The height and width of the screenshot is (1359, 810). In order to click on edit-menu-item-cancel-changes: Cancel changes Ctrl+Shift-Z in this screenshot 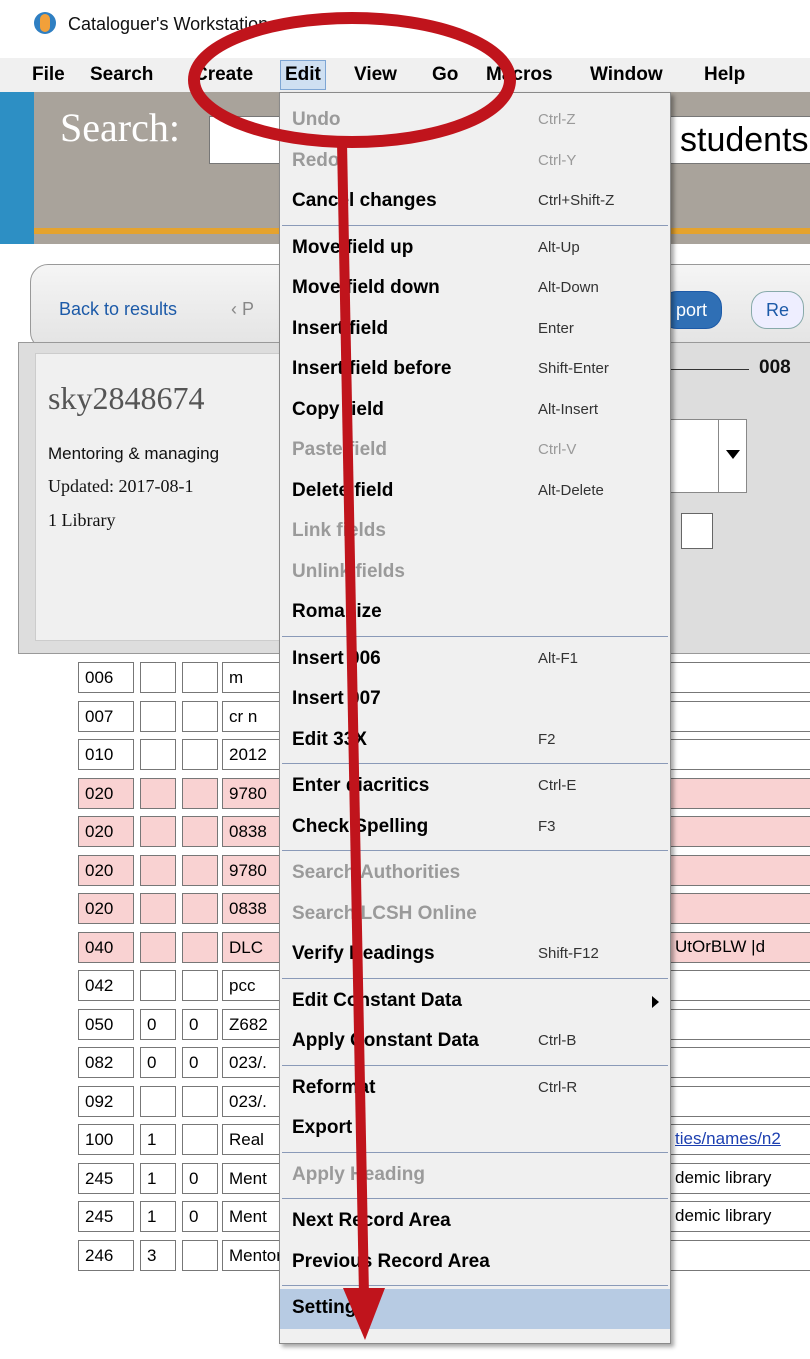, I will do `click(475, 202)`.